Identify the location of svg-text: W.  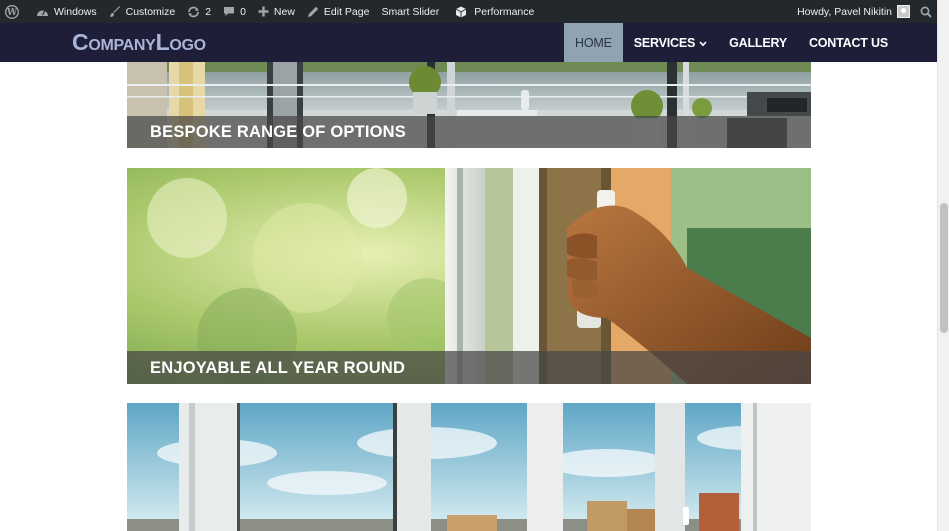
(12, 13).